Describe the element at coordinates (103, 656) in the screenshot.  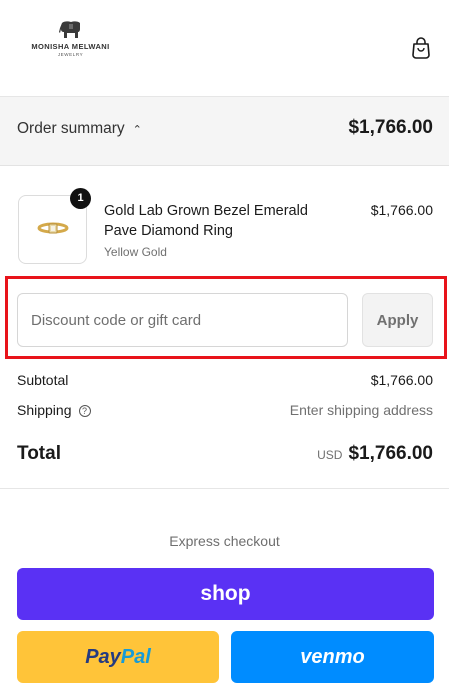
I see `paypal-pay-text: Pay` at that location.